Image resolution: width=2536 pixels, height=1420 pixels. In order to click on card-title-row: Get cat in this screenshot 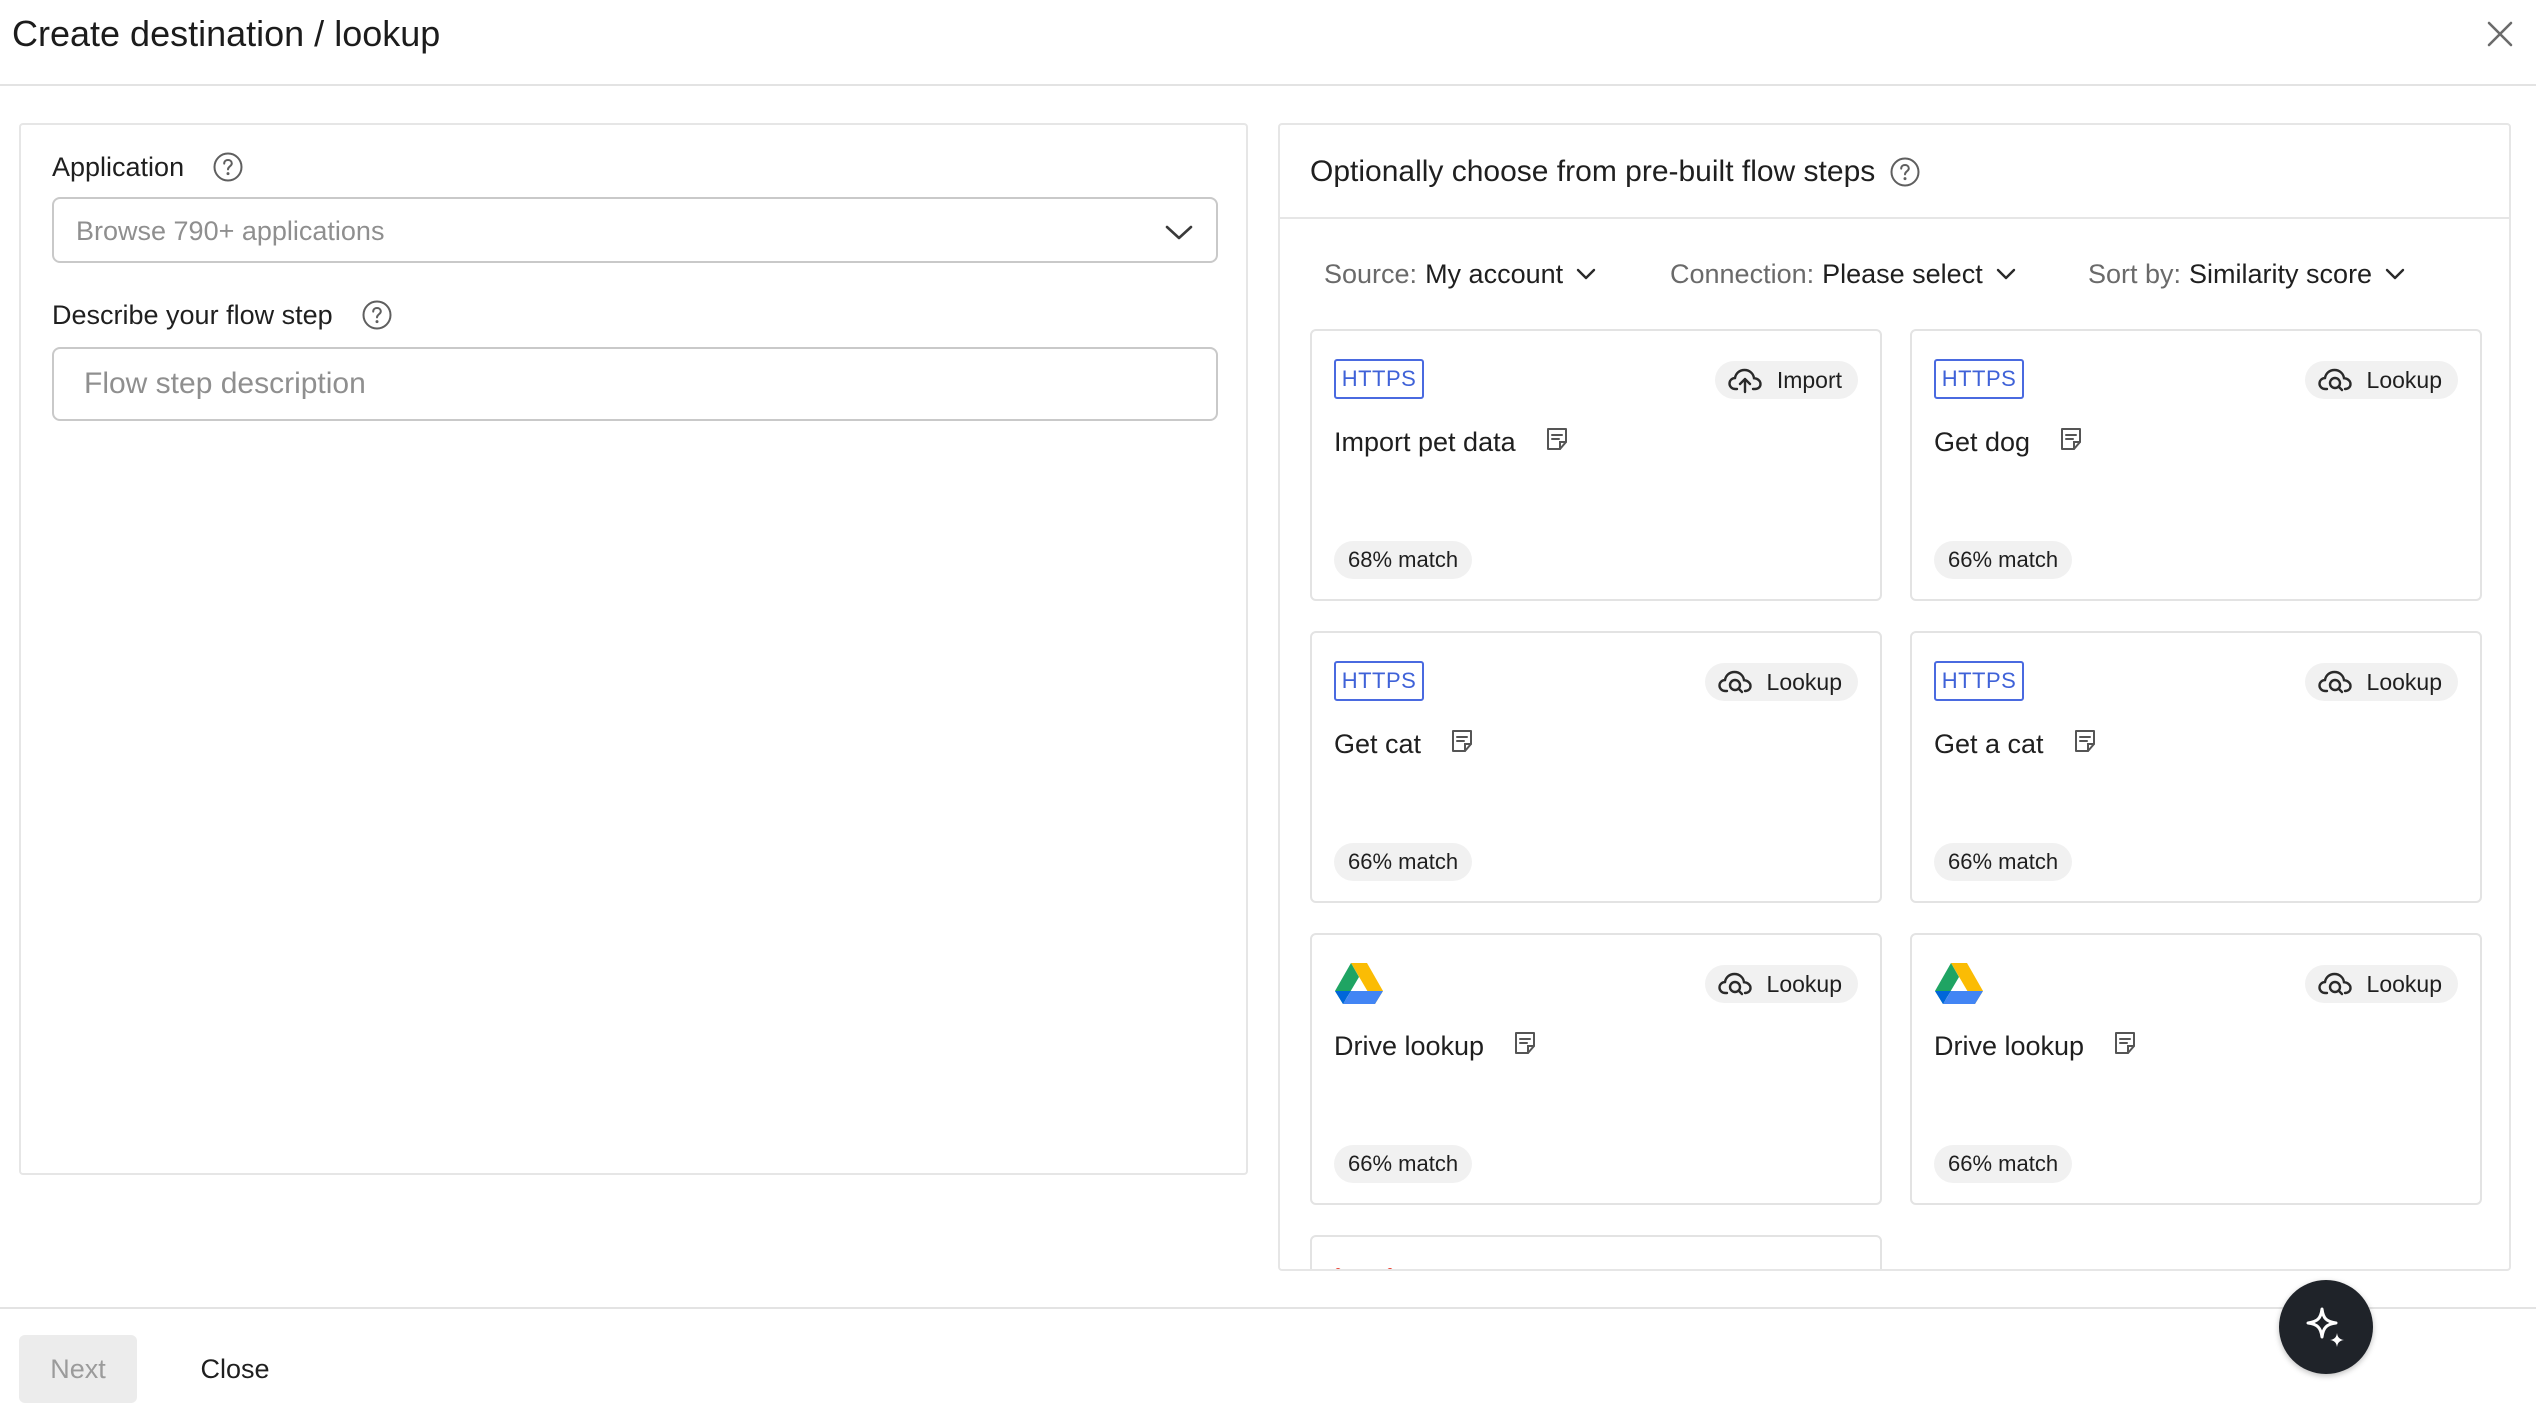, I will do `click(1404, 744)`.